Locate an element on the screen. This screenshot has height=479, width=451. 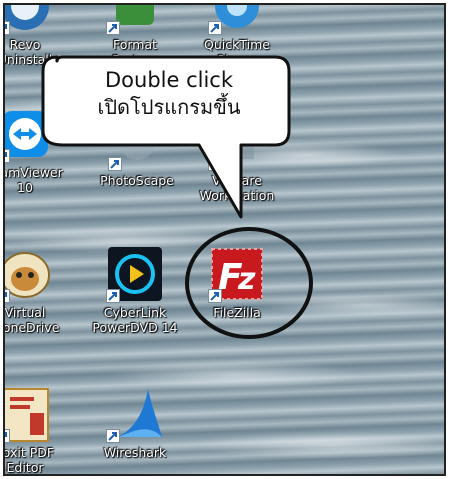
highlight-ring is located at coordinates (249, 283).